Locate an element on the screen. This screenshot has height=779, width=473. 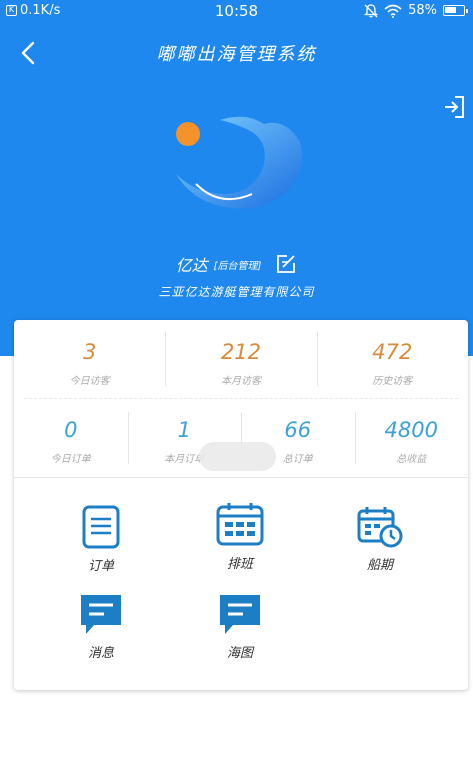
calendar-icon is located at coordinates (240, 524).